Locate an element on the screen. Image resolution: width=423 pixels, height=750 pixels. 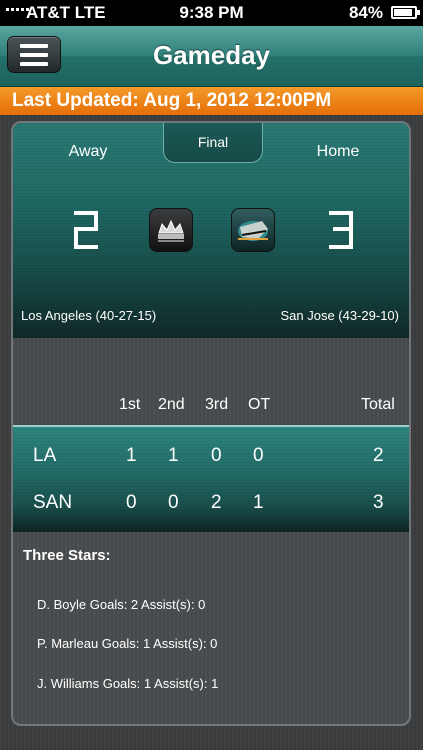
header-overtime: OT is located at coordinates (259, 404).